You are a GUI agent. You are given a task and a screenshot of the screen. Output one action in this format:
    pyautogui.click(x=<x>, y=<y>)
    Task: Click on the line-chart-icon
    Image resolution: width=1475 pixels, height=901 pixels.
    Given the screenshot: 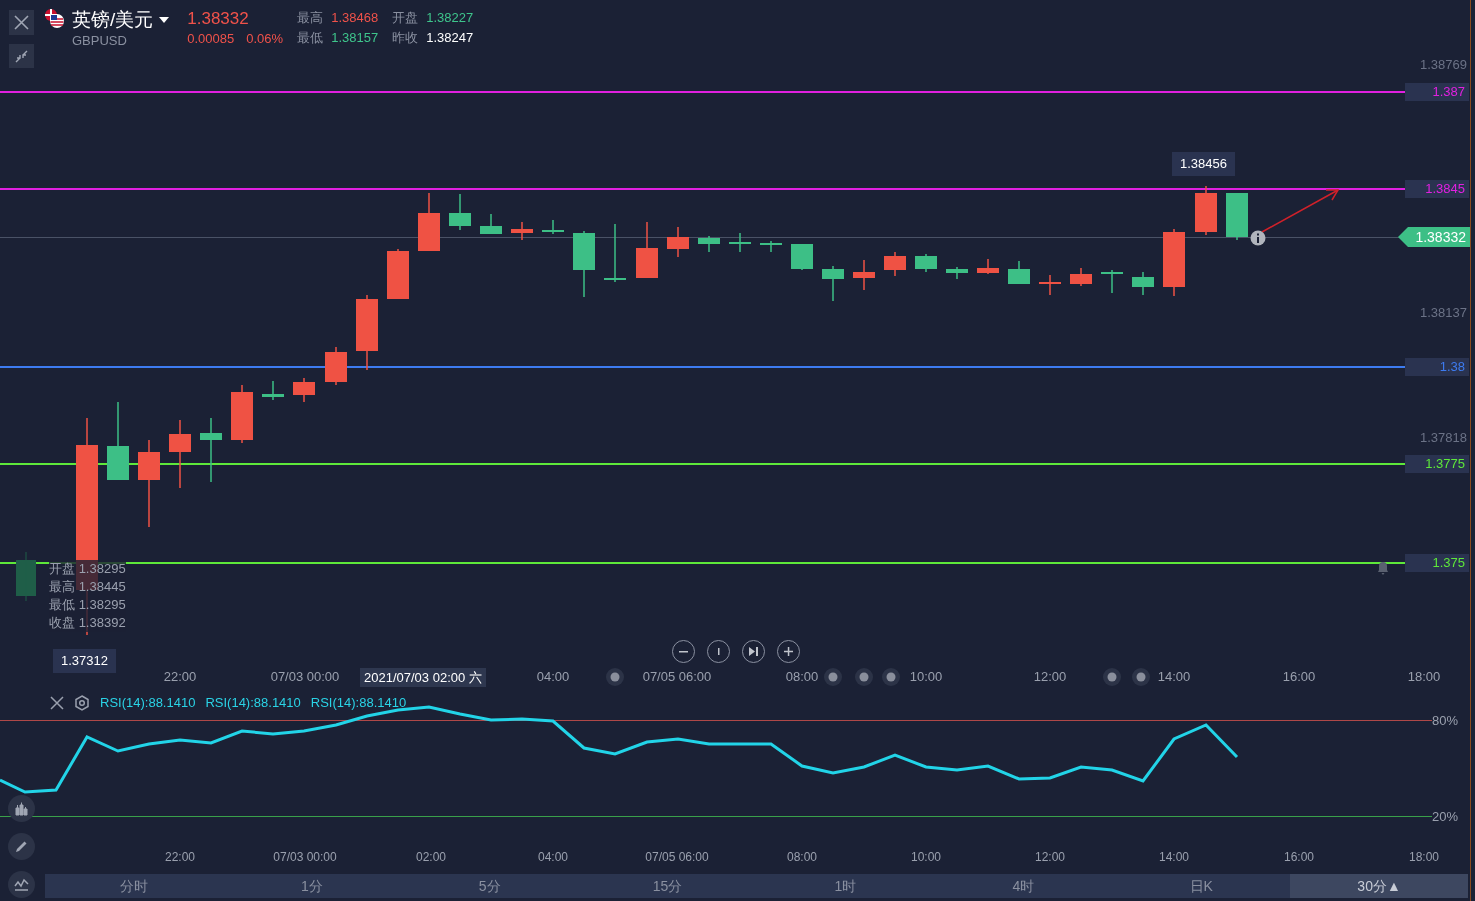 What is the action you would take?
    pyautogui.click(x=21, y=884)
    